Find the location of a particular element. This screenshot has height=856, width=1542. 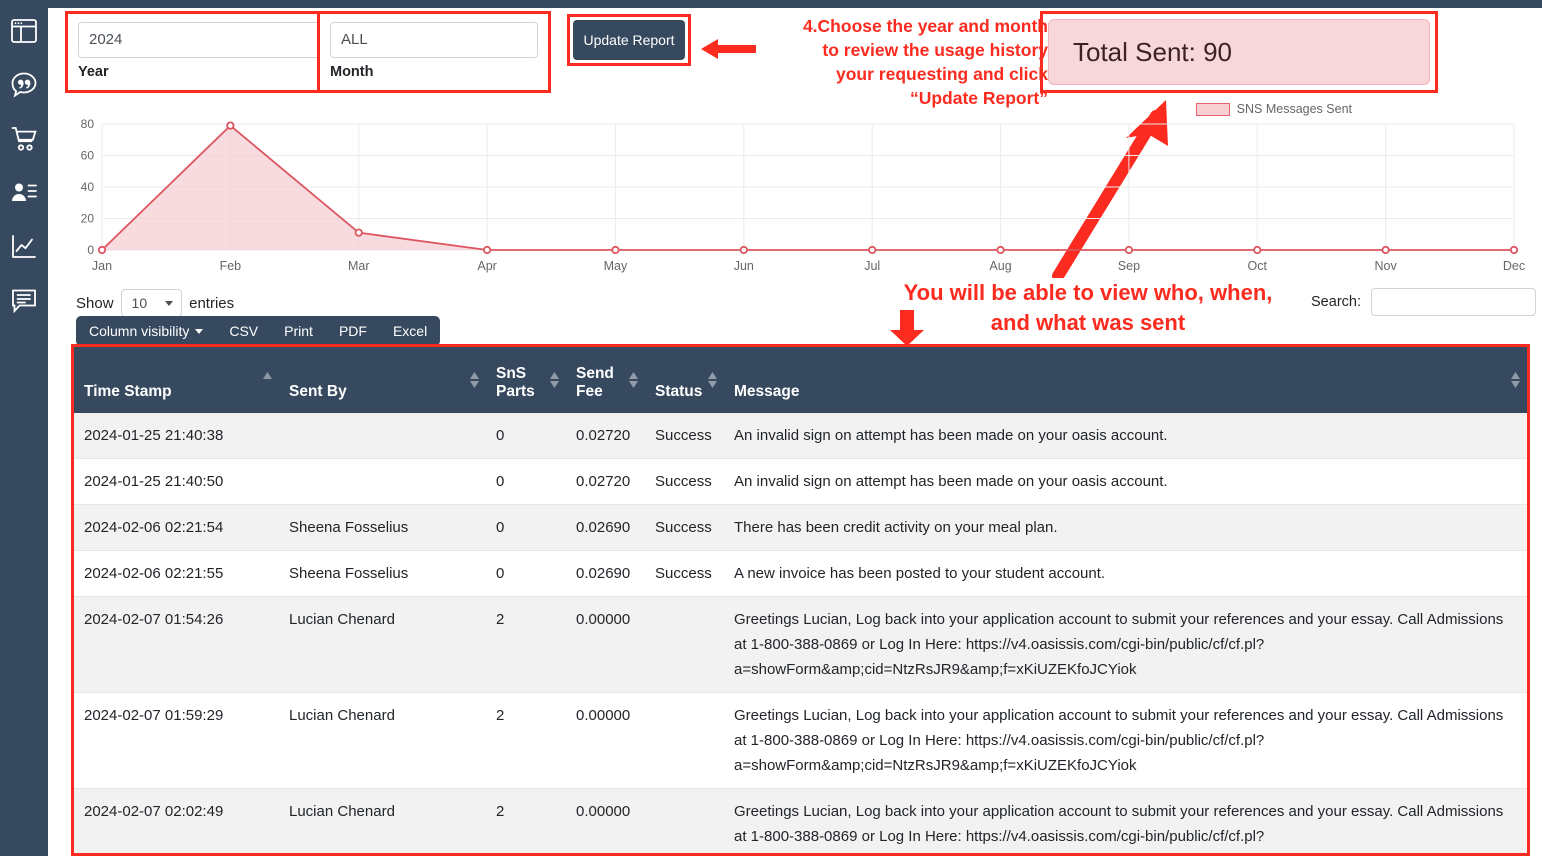

update-report-button: Update Report is located at coordinates (629, 40).